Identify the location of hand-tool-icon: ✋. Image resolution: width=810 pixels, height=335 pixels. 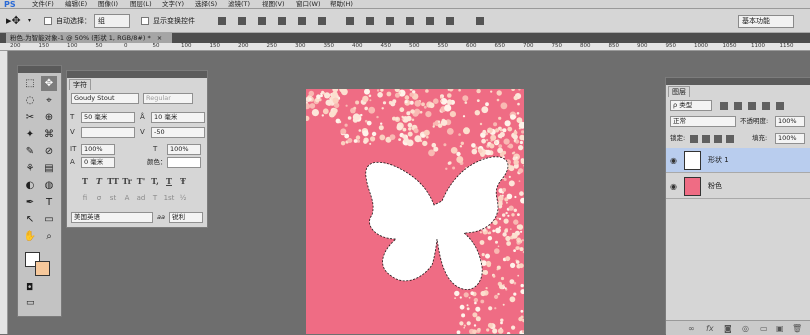
(30, 236).